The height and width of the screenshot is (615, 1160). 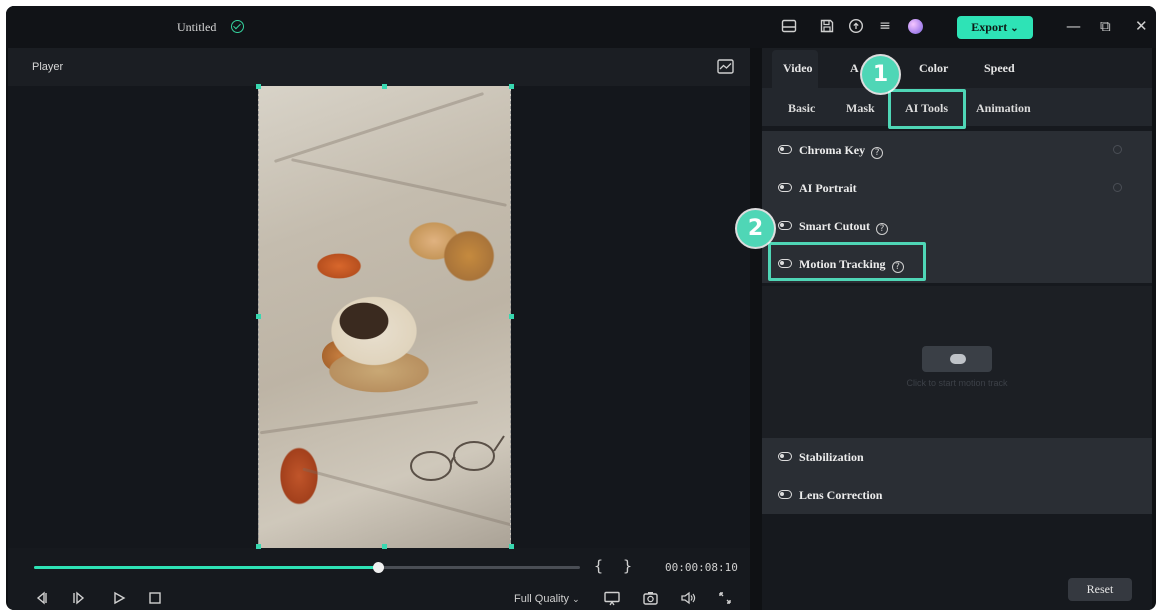 I want to click on avatar, so click(x=915, y=26).